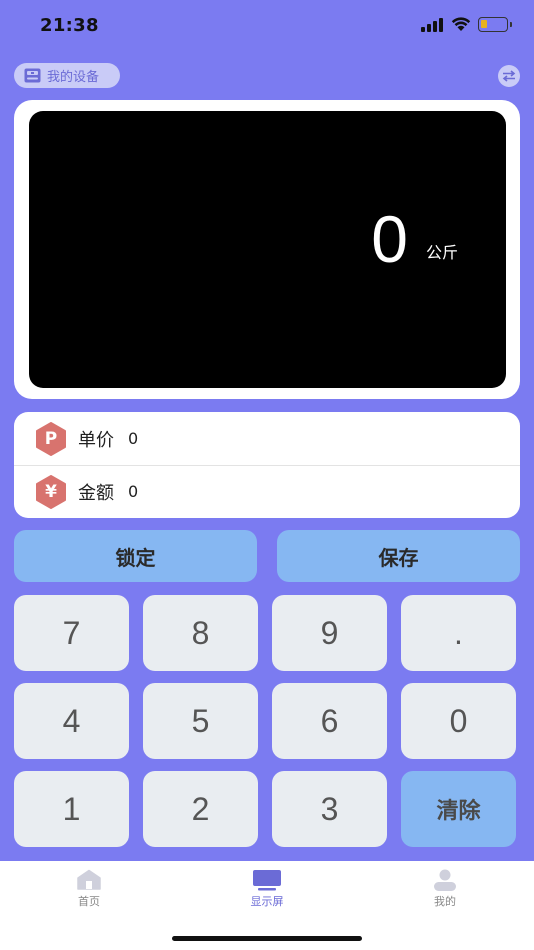 This screenshot has width=534, height=950. Describe the element at coordinates (71, 809) in the screenshot. I see `key-1: 1` at that location.